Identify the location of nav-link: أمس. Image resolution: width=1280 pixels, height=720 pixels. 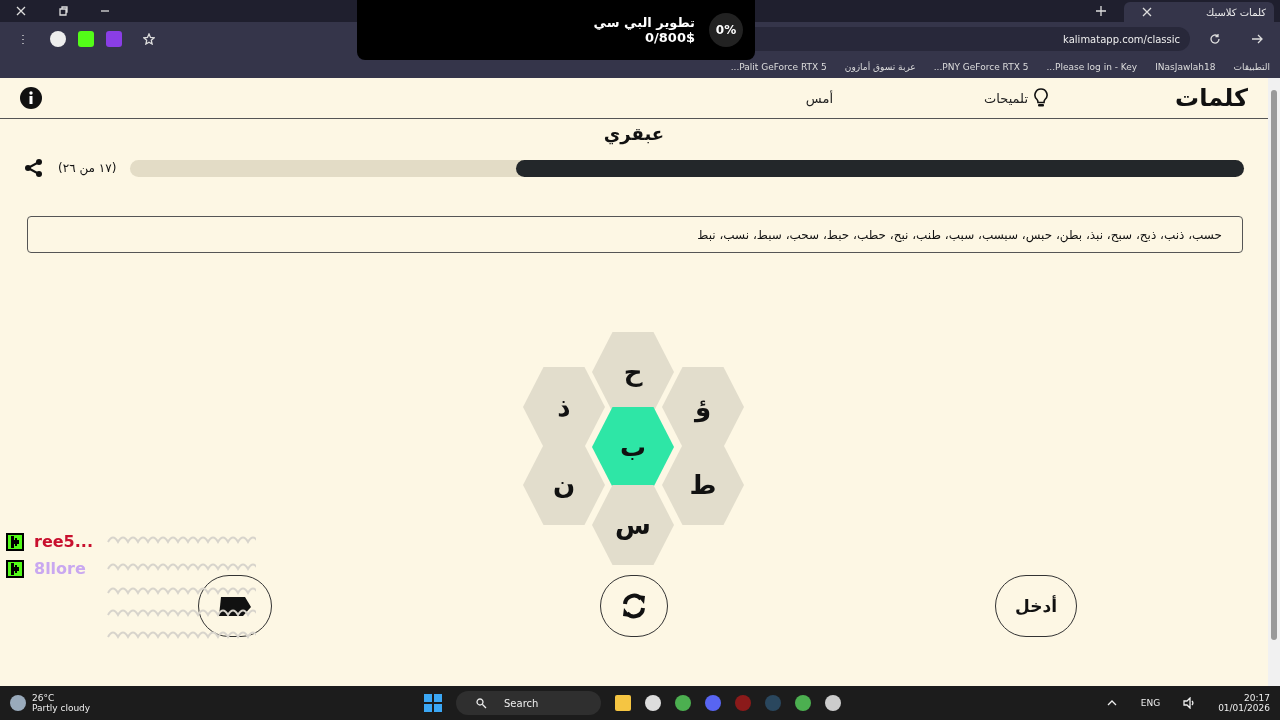
(725, 98).